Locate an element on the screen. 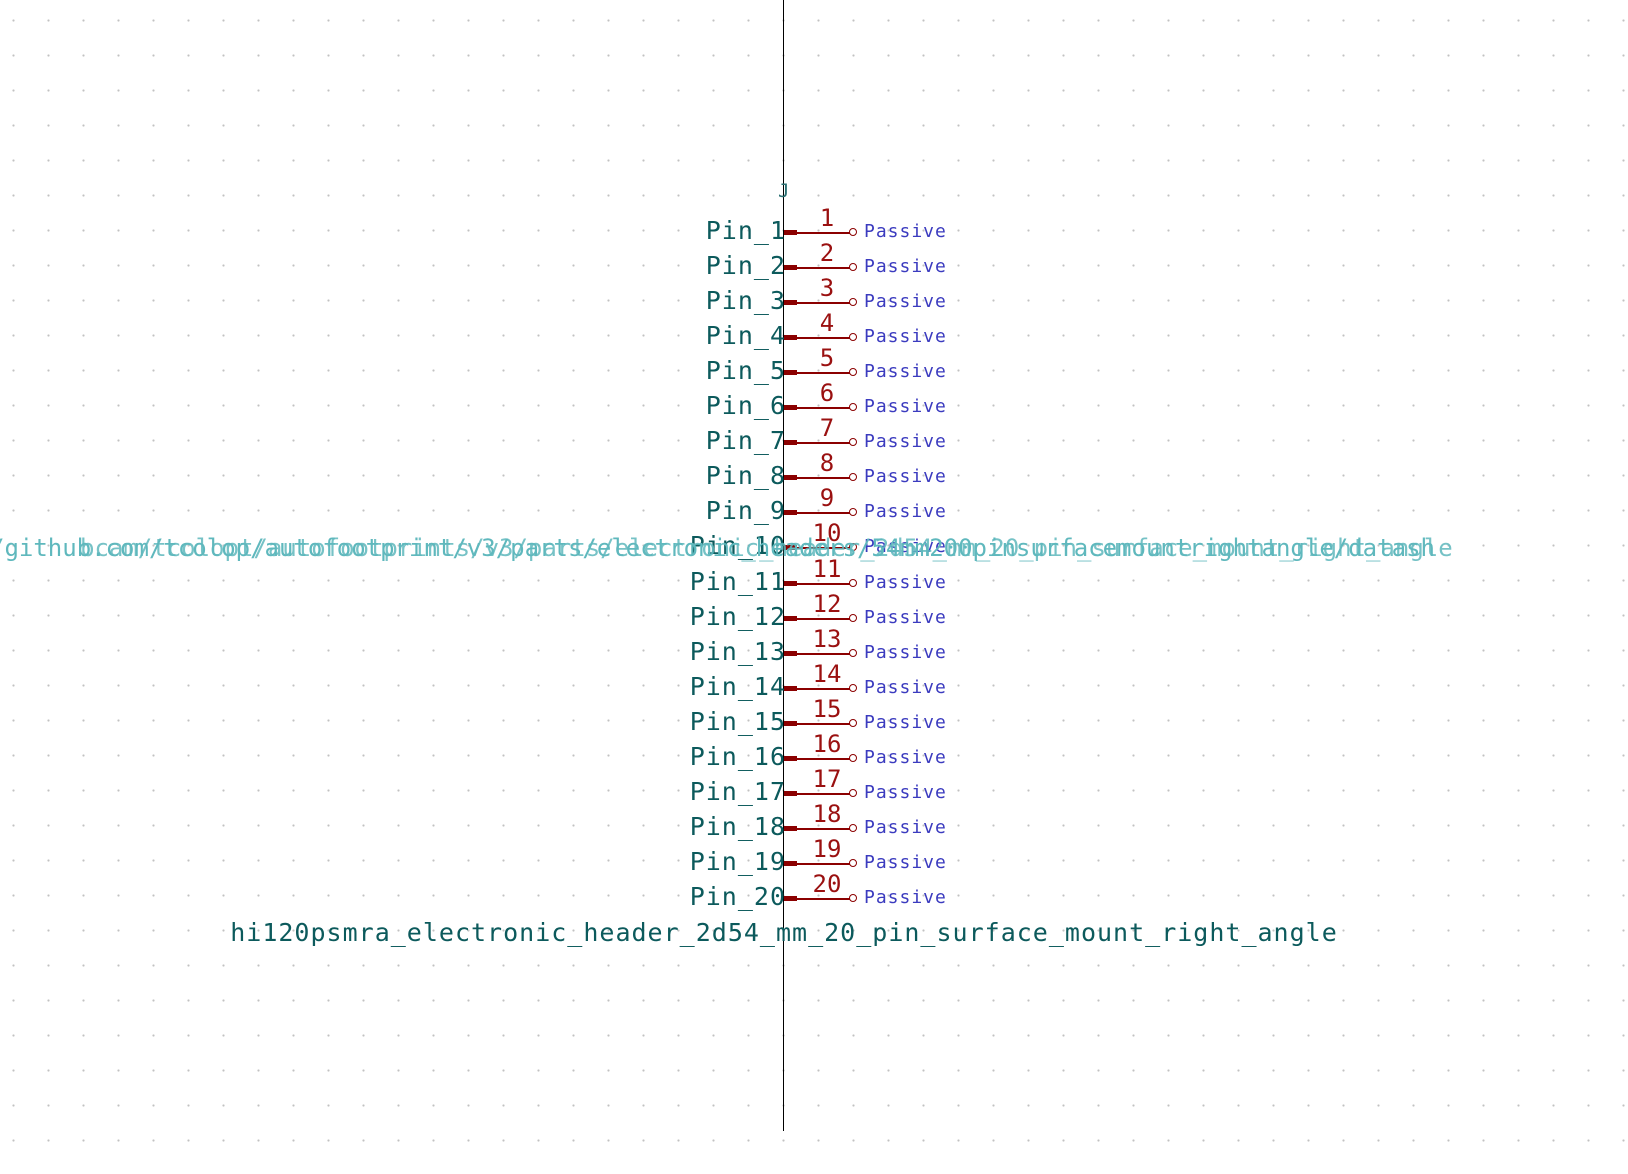 The width and height of the screenshot is (1628, 1174). pin-number-label: 12 is located at coordinates (827, 604).